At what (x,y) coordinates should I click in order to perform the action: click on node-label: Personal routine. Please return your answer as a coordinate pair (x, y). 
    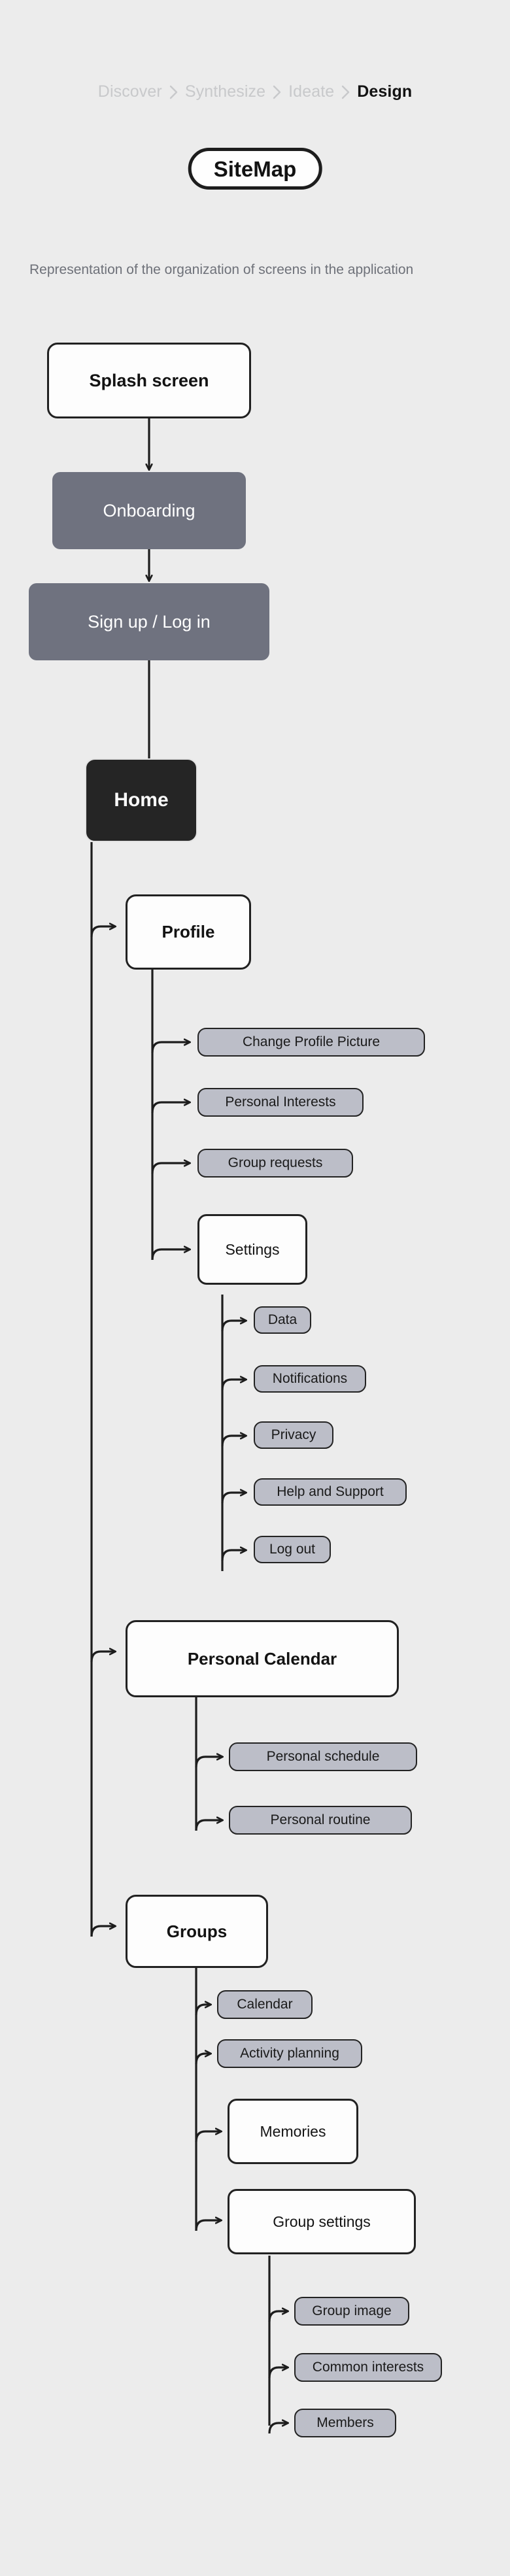
    Looking at the image, I should click on (320, 1819).